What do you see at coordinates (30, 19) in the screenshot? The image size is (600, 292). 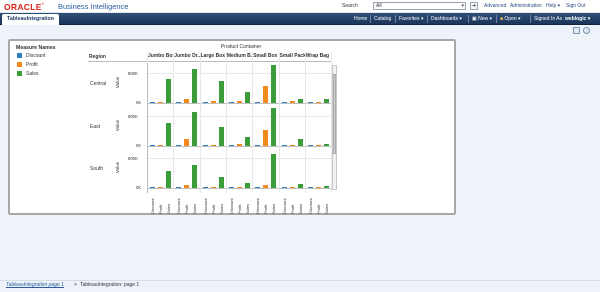 I see `tab-tableau-integration: TableauIntegration` at bounding box center [30, 19].